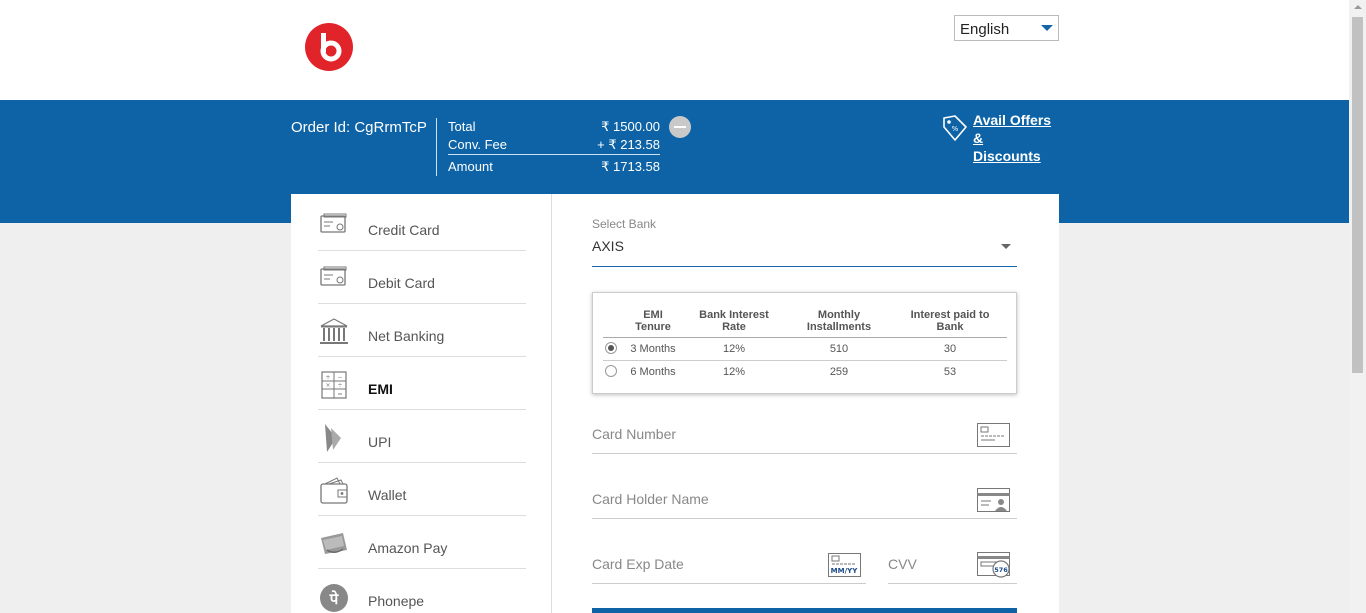 This screenshot has height=613, width=1366. I want to click on calendar-card-icon: MM/YY, so click(844, 565).